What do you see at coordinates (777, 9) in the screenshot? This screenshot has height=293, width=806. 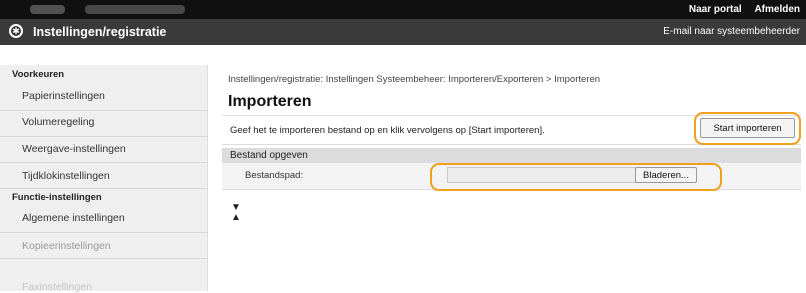 I see `logout-link: Afmelden` at bounding box center [777, 9].